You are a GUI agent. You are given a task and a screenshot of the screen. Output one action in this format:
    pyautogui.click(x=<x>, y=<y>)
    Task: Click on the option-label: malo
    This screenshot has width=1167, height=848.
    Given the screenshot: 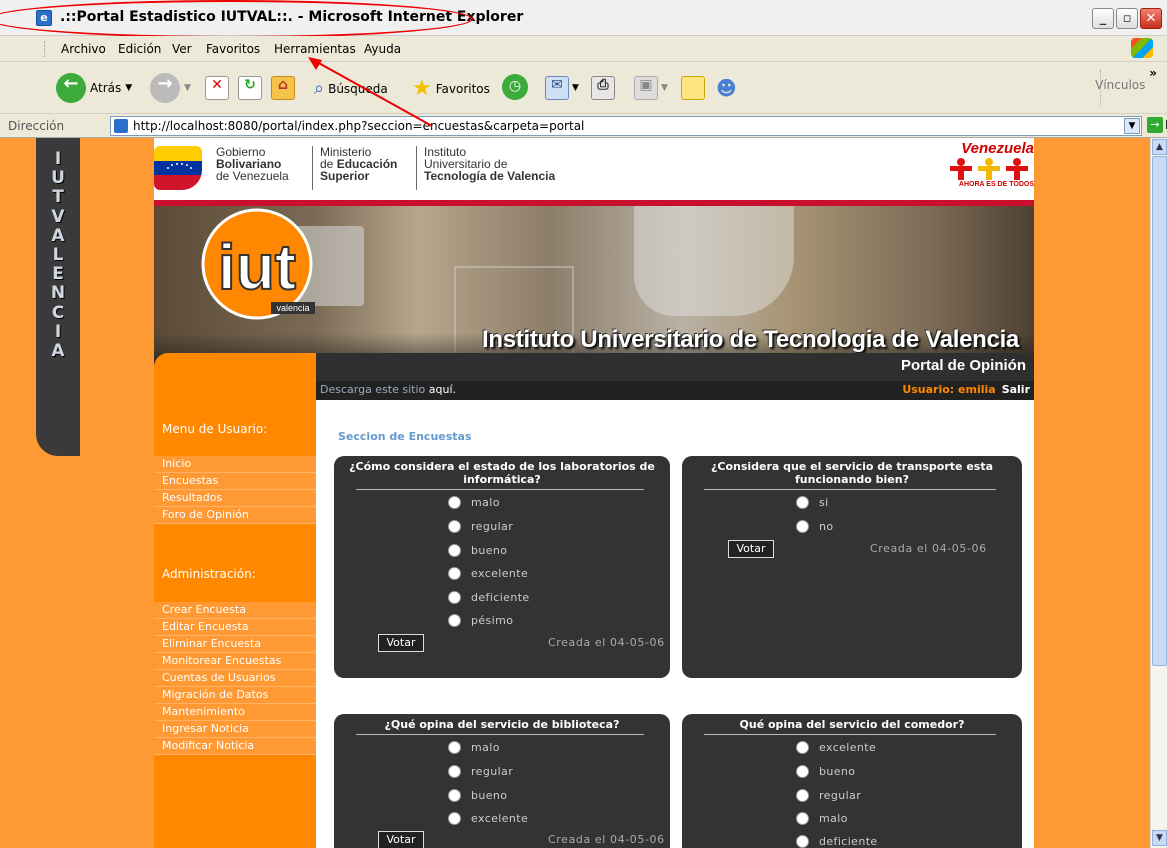 What is the action you would take?
    pyautogui.click(x=485, y=502)
    